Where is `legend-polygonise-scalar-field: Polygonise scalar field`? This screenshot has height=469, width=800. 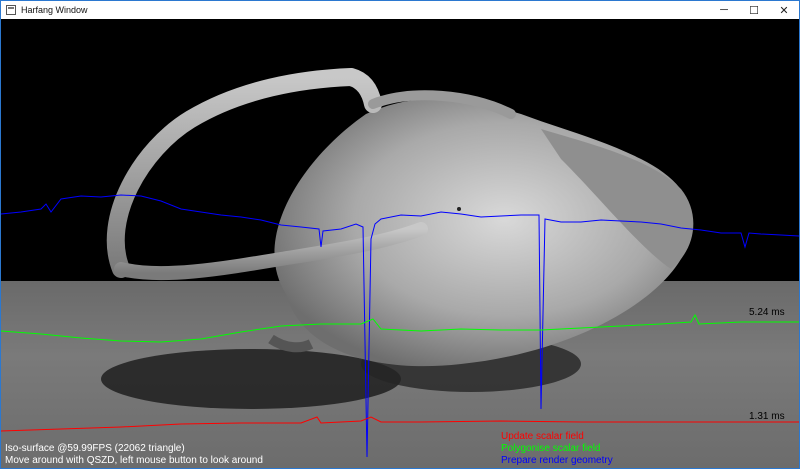
legend-polygonise-scalar-field: Polygonise scalar field is located at coordinates (551, 448).